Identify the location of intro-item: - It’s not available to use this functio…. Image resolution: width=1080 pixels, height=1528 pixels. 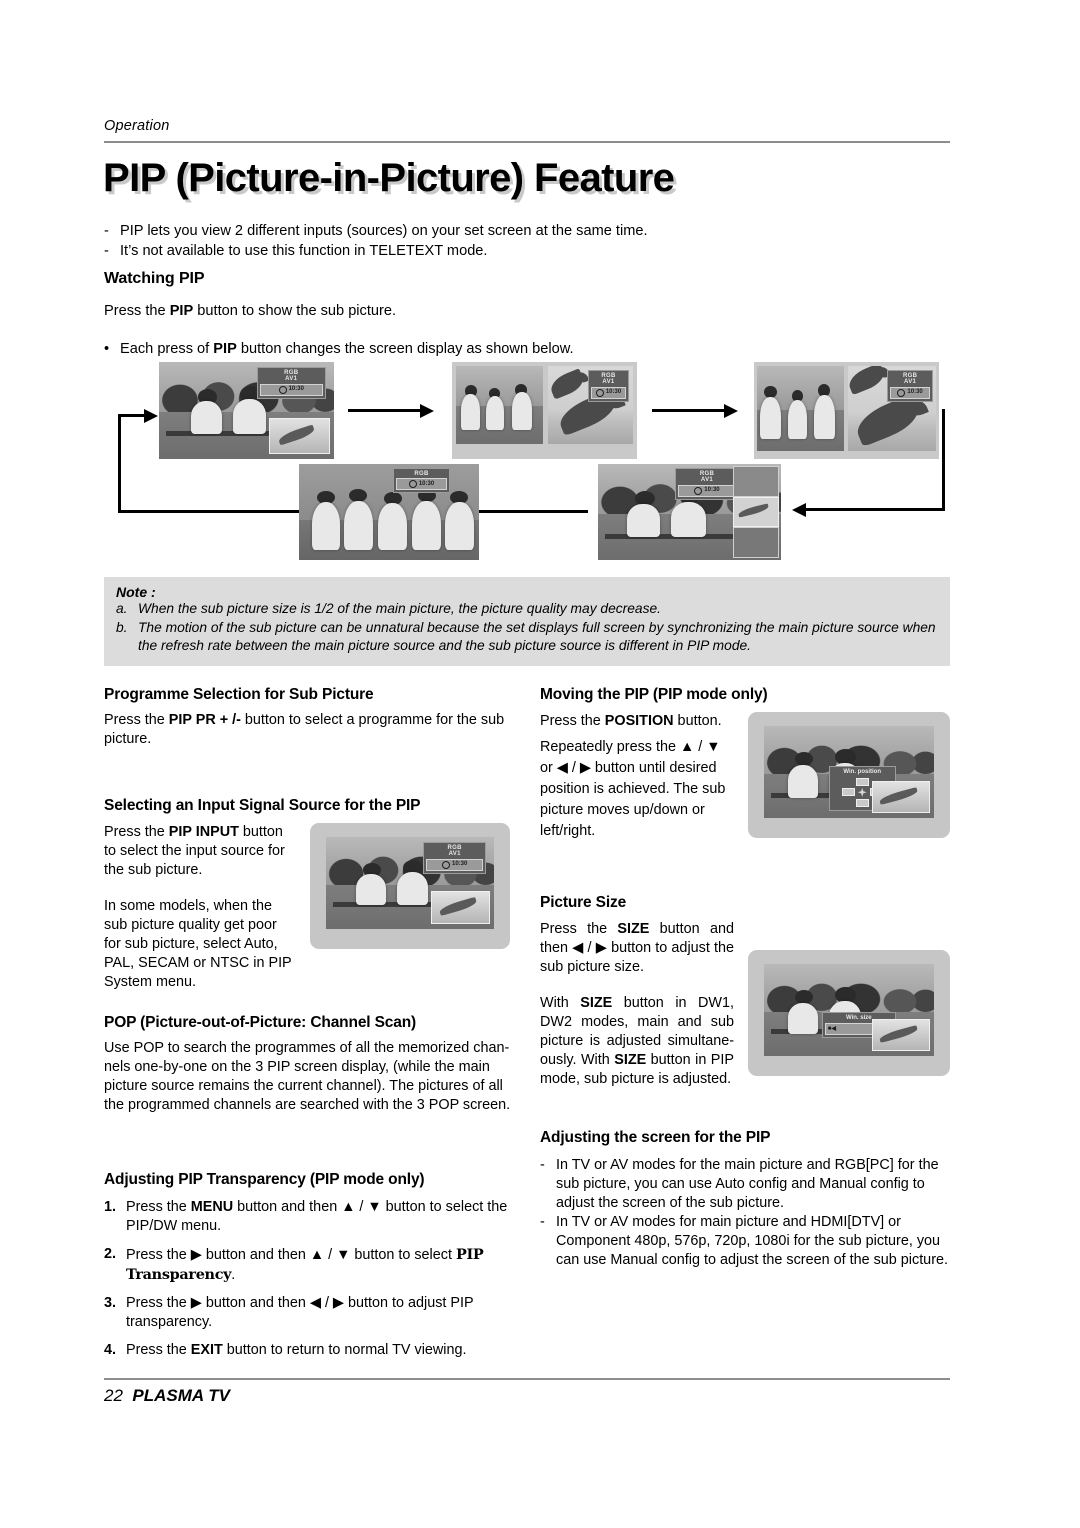
(464, 251).